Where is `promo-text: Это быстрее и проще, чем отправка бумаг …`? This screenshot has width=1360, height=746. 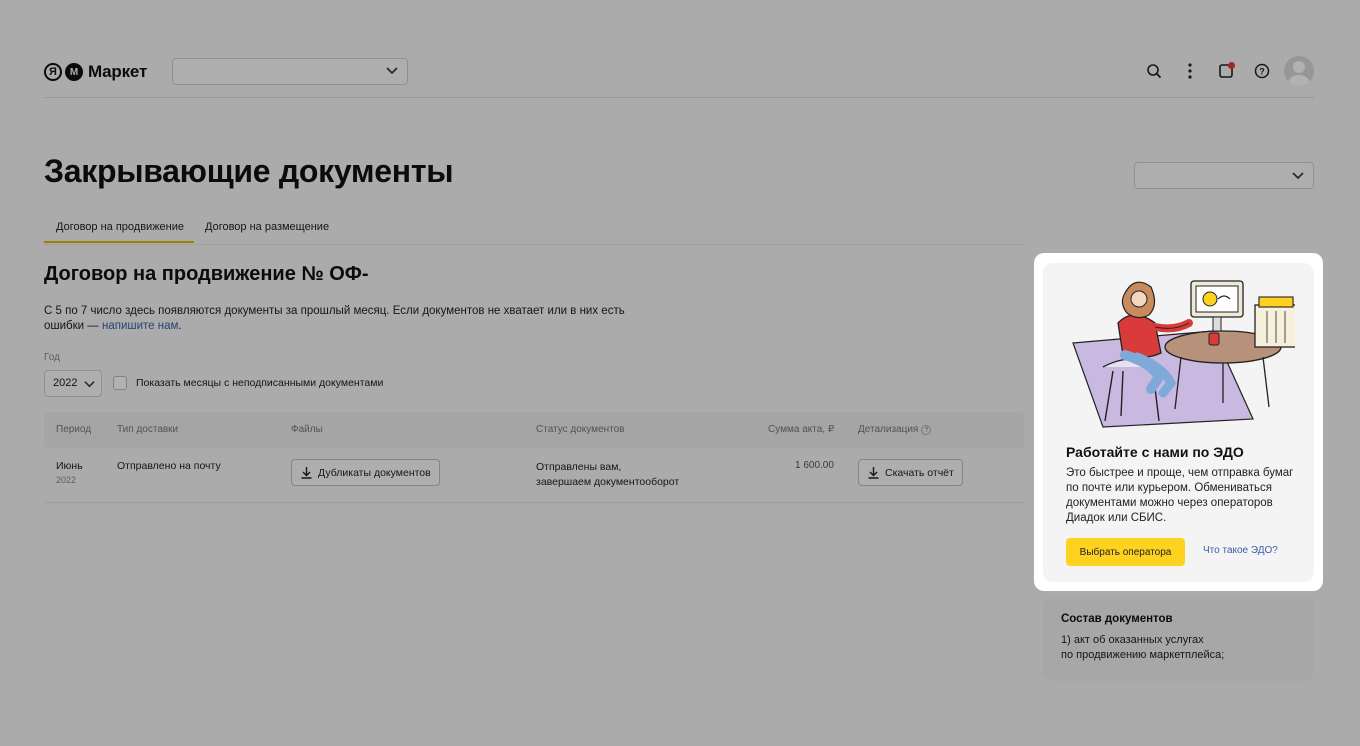
promo-text: Это быстрее и проще, чем отправка бумаг … is located at coordinates (1180, 495).